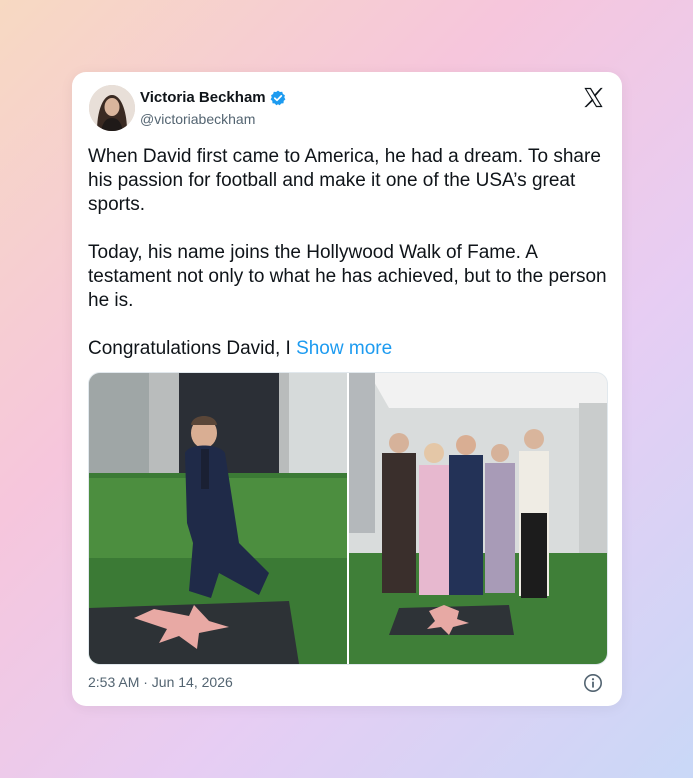 The width and height of the screenshot is (693, 778). What do you see at coordinates (218, 518) in the screenshot?
I see `walk-of-fame-kneeling-photo` at bounding box center [218, 518].